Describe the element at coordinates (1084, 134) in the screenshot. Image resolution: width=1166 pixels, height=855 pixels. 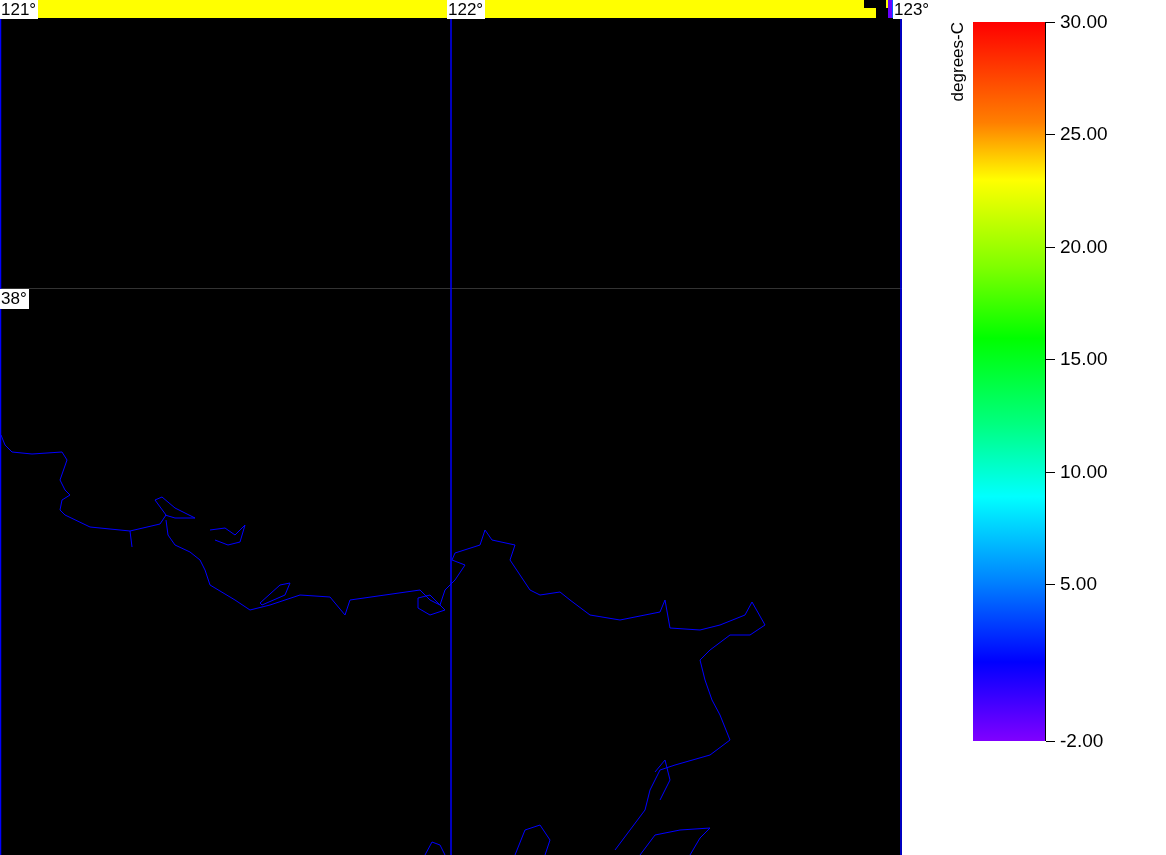
I see `tick-label: 25.00` at that location.